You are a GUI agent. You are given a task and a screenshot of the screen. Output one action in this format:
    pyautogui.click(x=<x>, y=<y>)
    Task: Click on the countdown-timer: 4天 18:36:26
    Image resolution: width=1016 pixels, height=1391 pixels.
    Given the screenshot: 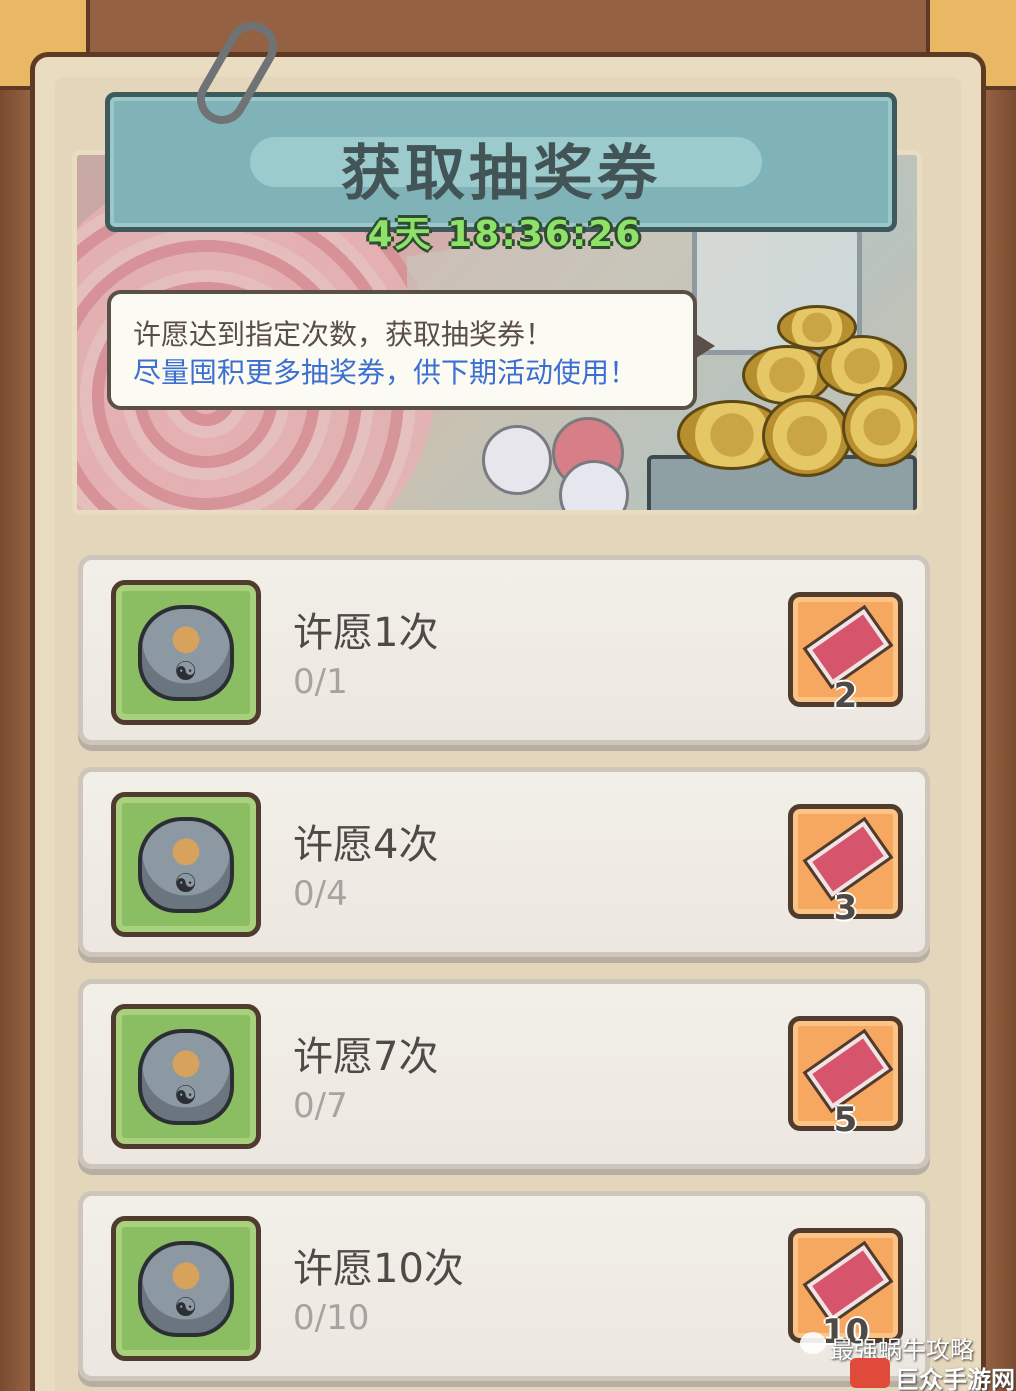 What is the action you would take?
    pyautogui.click(x=505, y=234)
    